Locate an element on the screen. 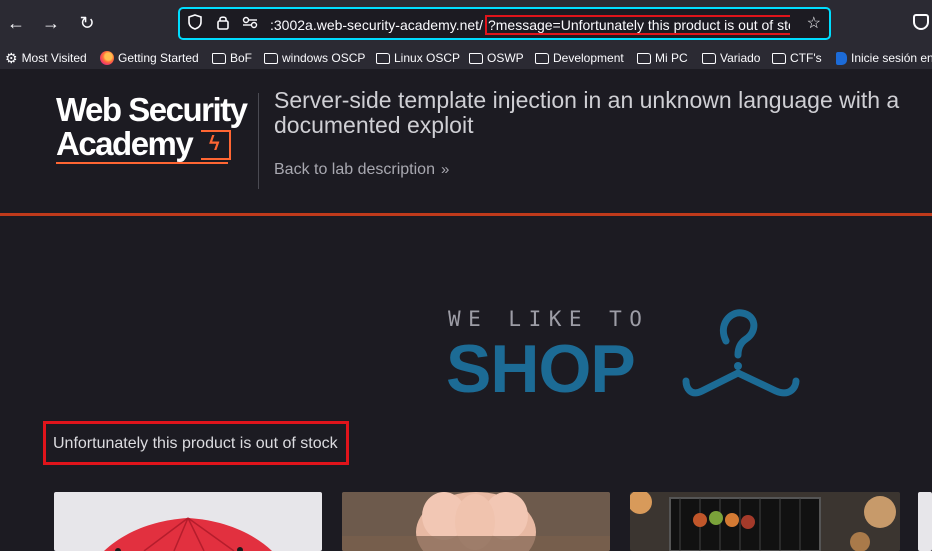 Image resolution: width=932 pixels, height=551 pixels. bookmark-paypal: Inicie sesión en is located at coordinates (884, 58).